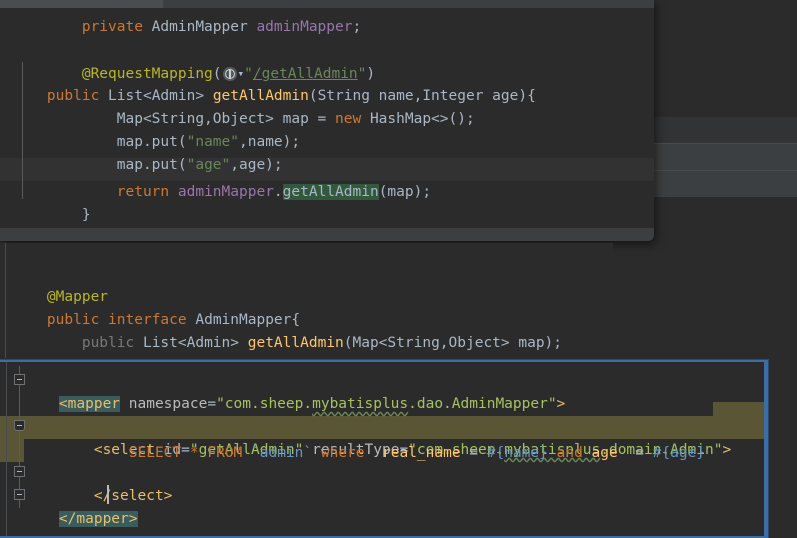  What do you see at coordinates (348, 119) in the screenshot?
I see `code-token: new` at bounding box center [348, 119].